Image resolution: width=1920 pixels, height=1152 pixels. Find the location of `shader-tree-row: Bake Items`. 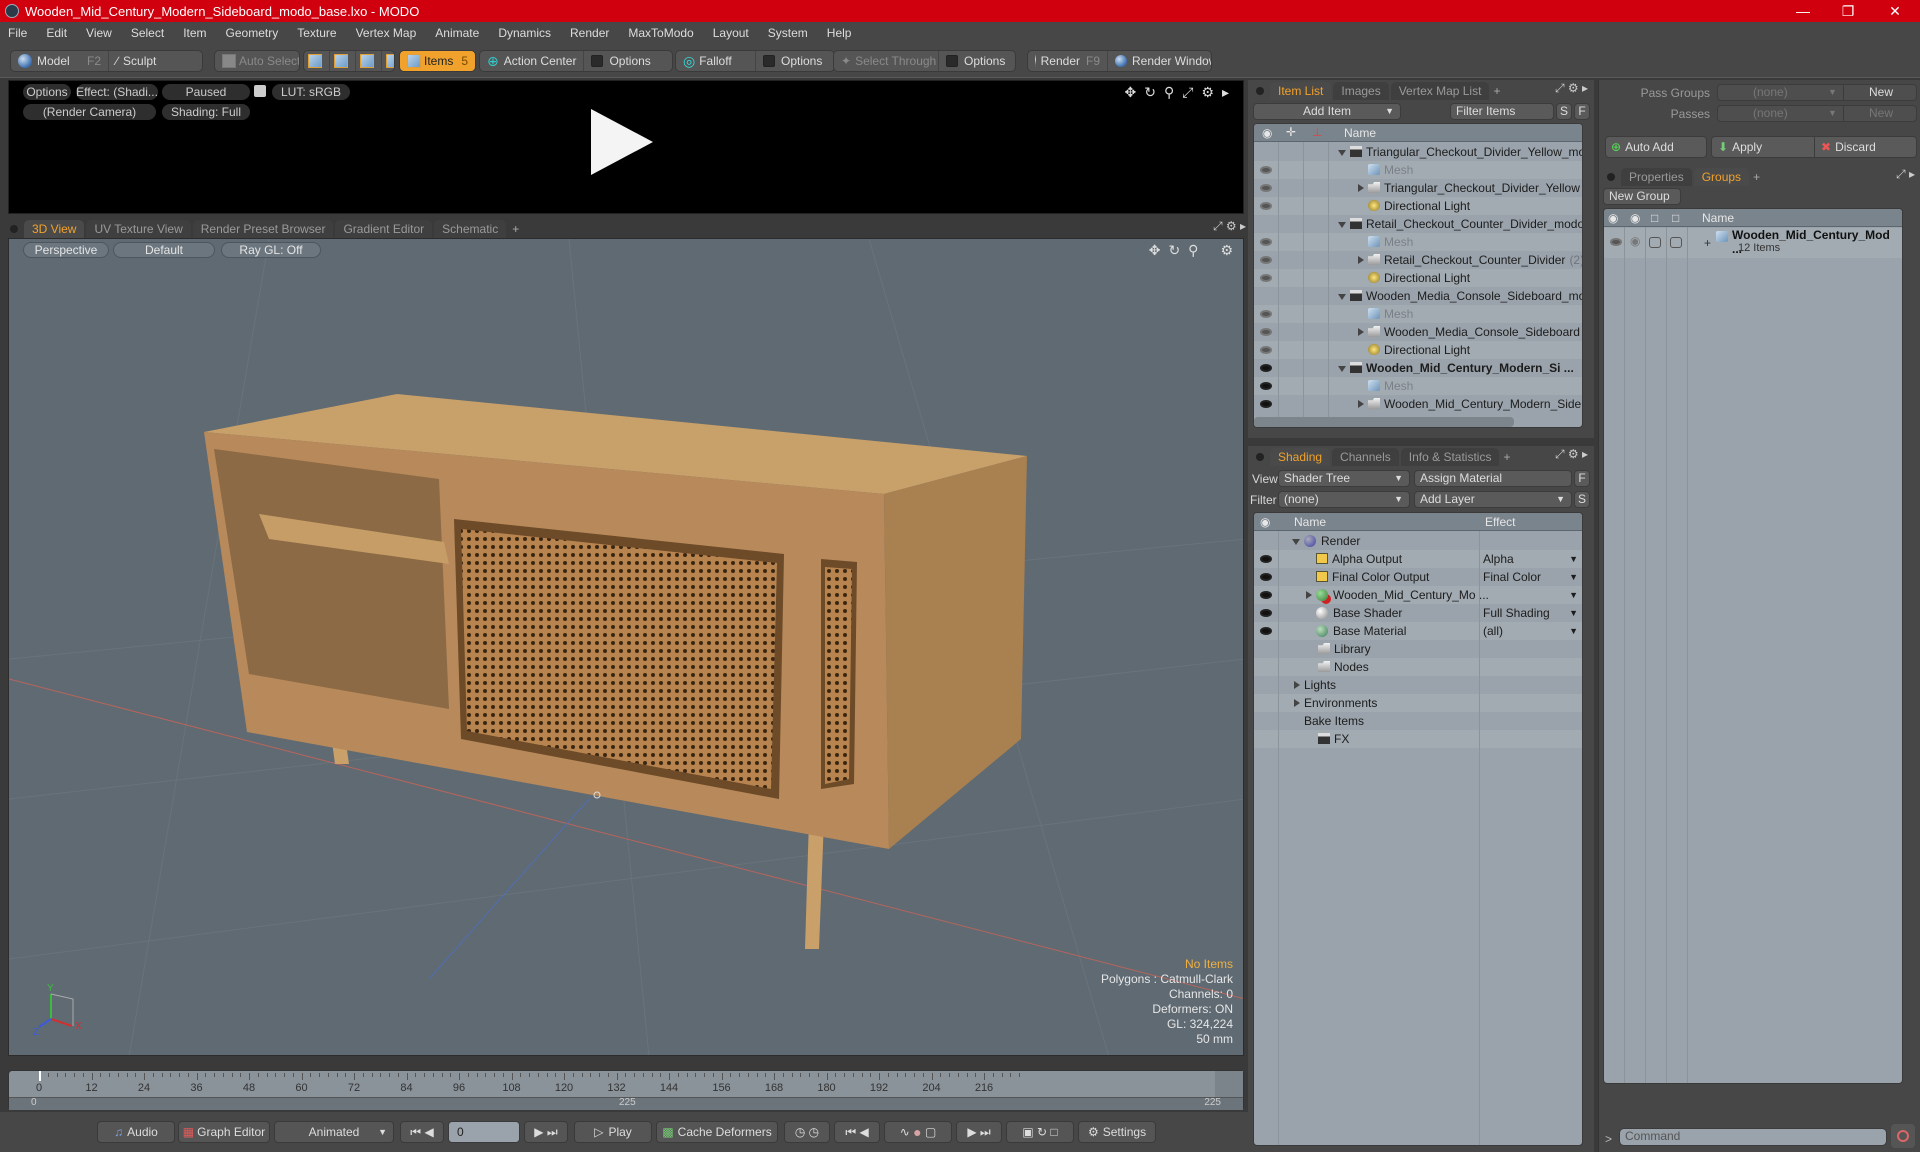

shader-tree-row: Bake Items is located at coordinates (1418, 721).